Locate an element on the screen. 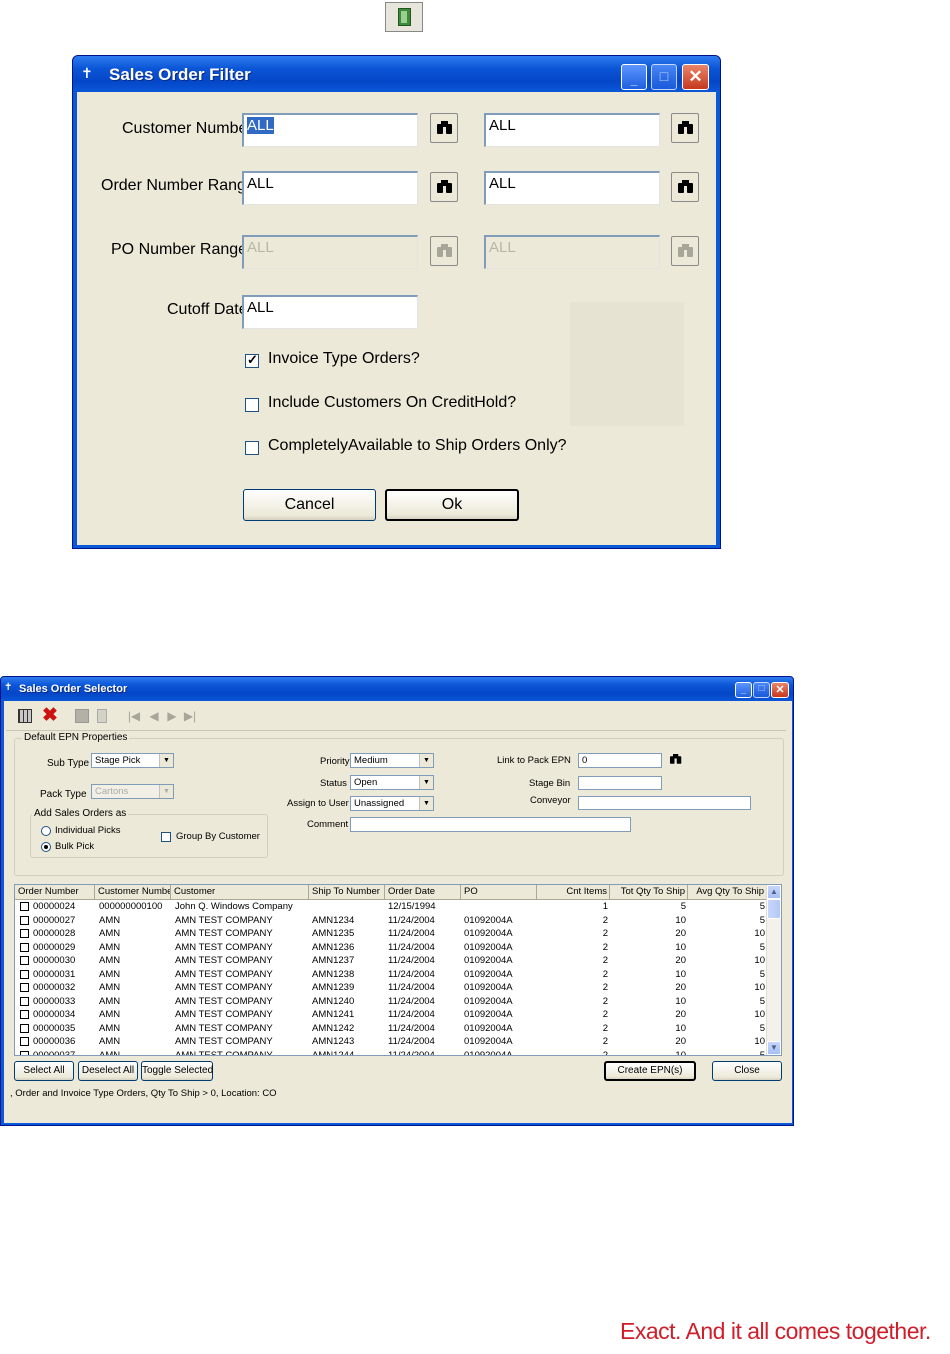 This screenshot has width=950, height=1354. selector-title-bar: ✝ Sales Order Selector _ □ ✕ is located at coordinates (397, 689).